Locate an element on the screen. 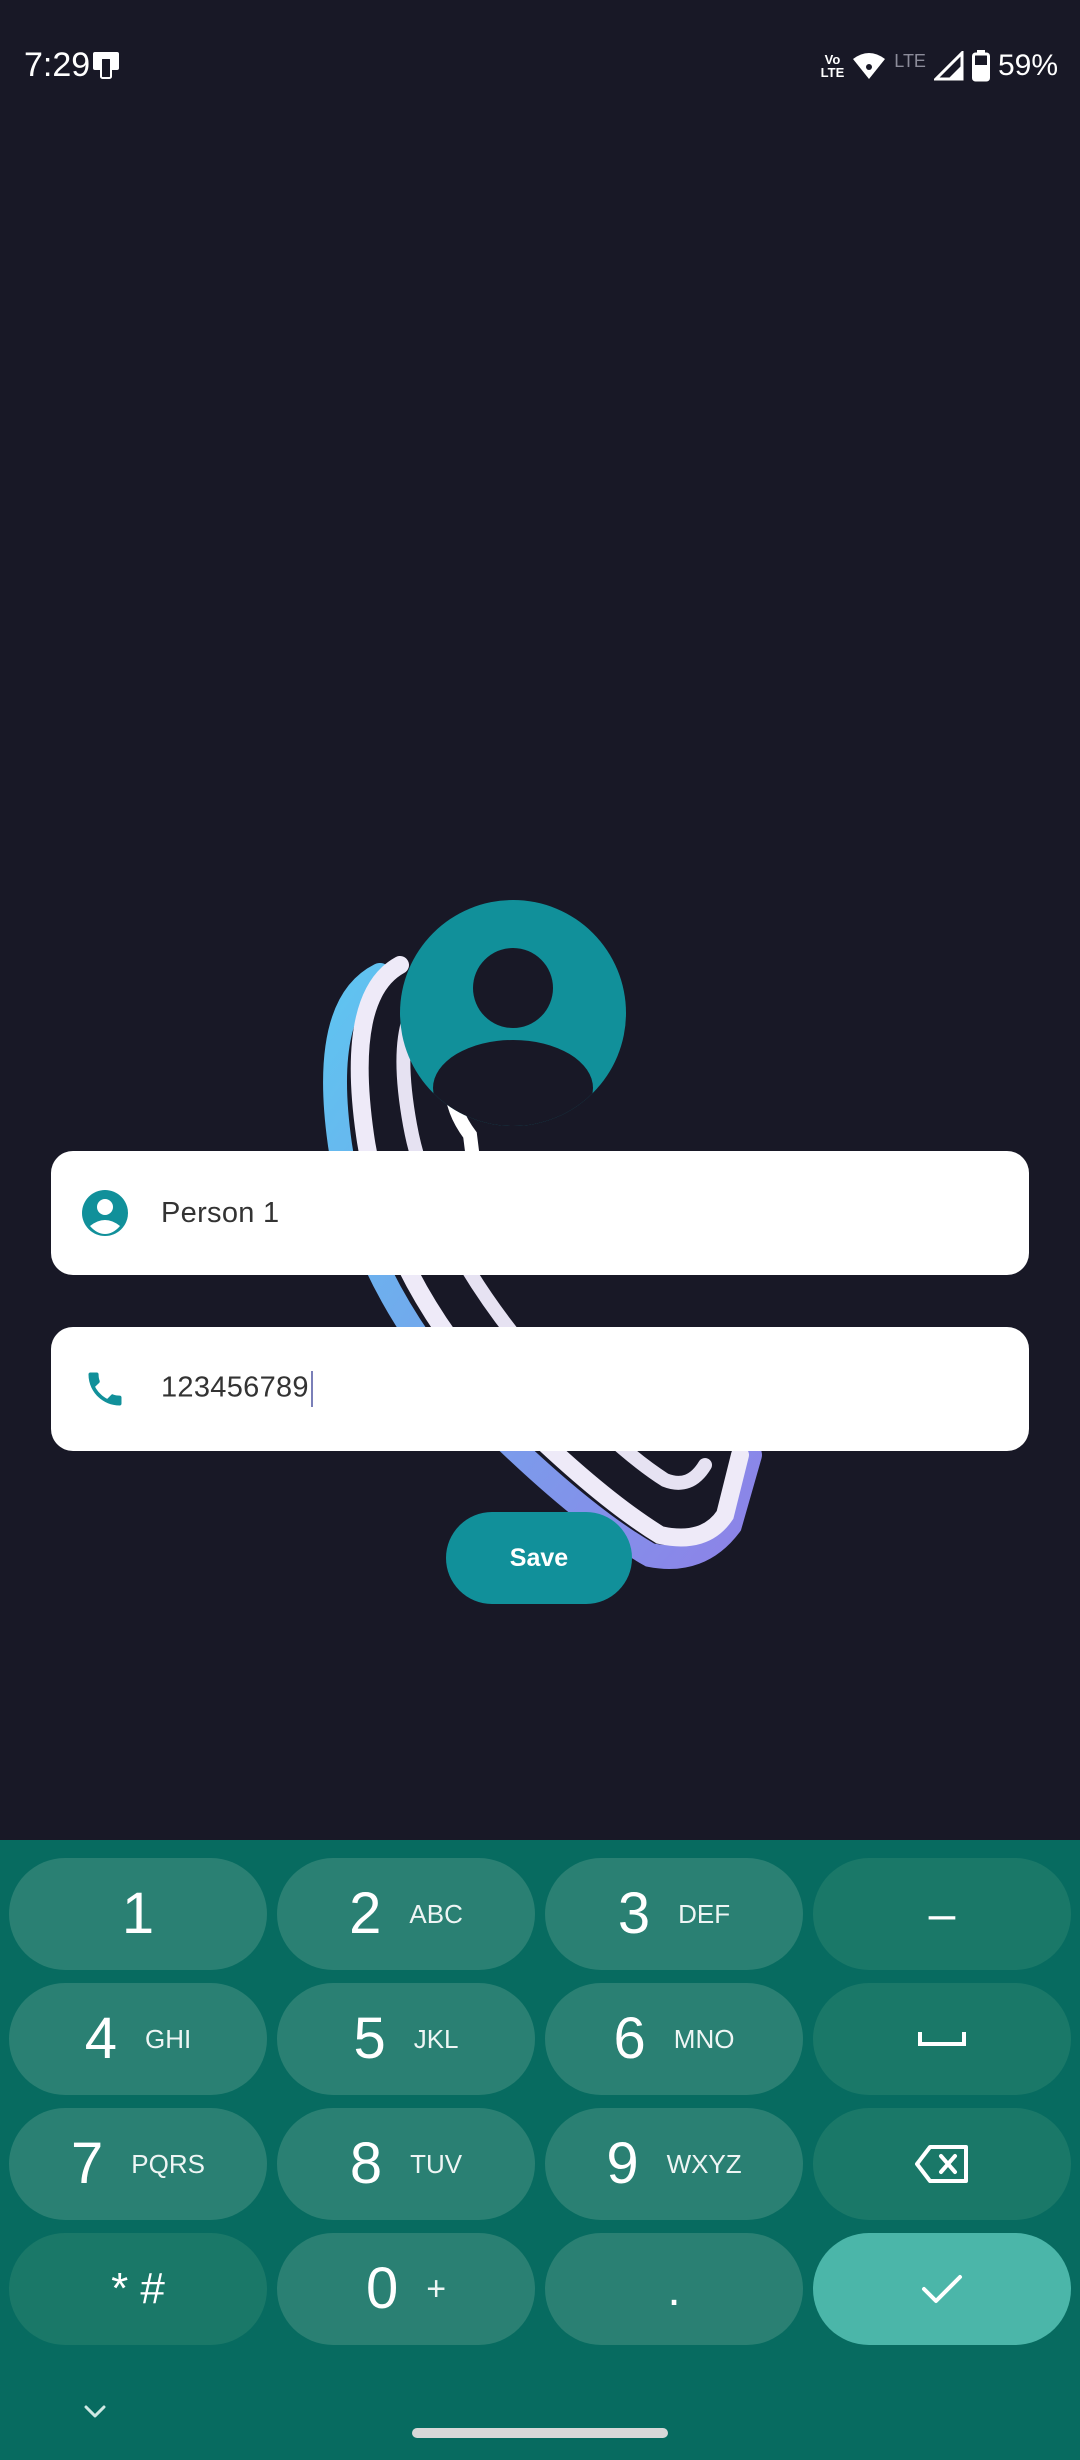 The width and height of the screenshot is (1080, 2460). key-9: 9 WXYZ is located at coordinates (674, 2164).